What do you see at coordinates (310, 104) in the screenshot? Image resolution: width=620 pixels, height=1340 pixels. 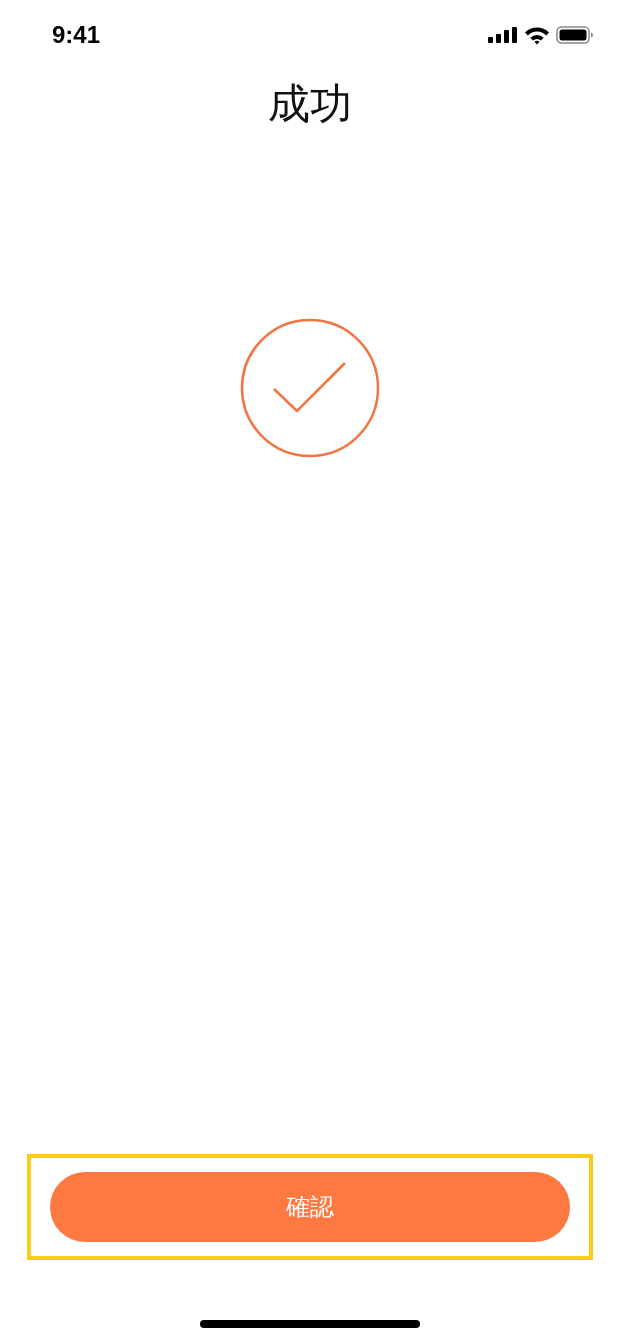 I see `page-title: 成功` at bounding box center [310, 104].